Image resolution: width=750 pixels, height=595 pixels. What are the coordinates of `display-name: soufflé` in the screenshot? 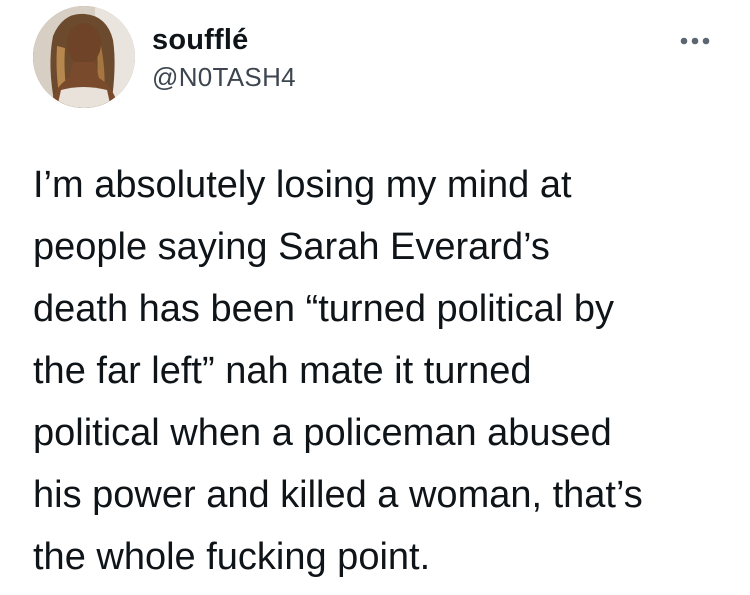 It's located at (200, 40).